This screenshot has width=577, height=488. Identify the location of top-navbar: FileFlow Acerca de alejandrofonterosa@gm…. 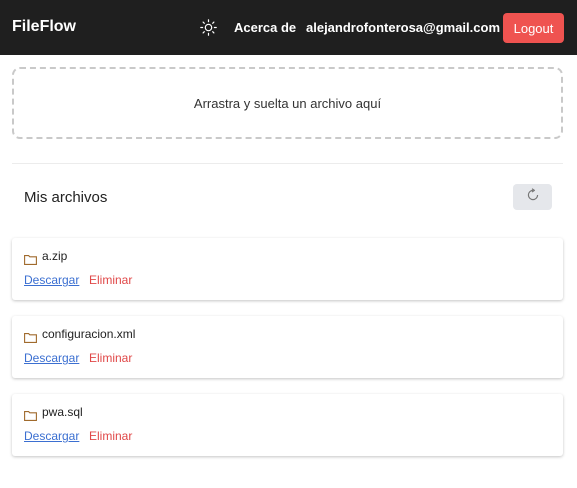
(288, 27).